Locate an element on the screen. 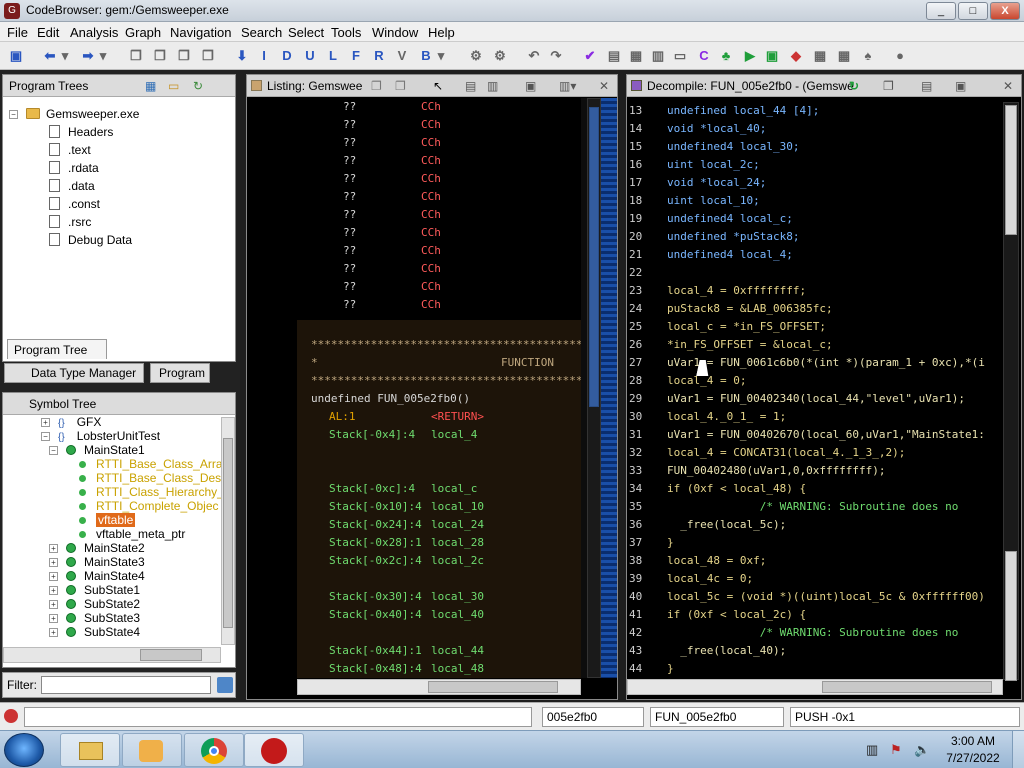 This screenshot has width=1024, height=768. stack-variable-row: Stack[-0x40]:4 local_40 is located at coordinates (455, 615).